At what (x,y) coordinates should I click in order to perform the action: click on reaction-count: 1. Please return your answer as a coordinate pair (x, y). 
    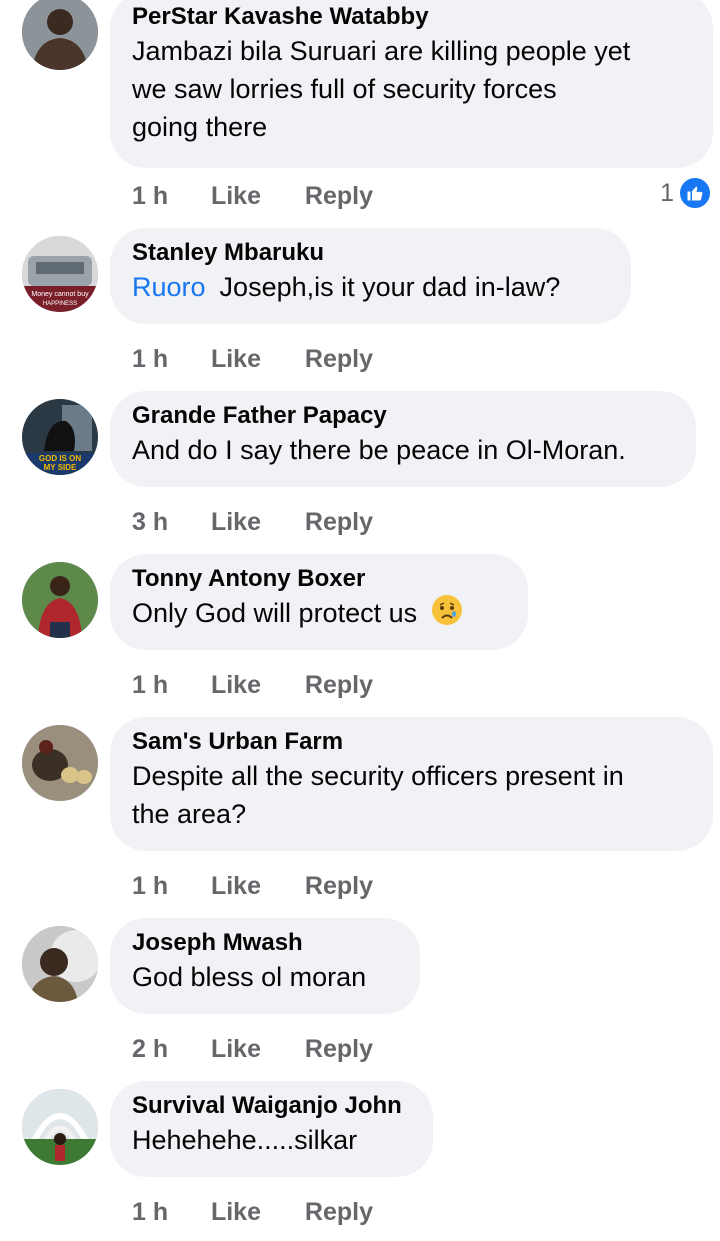
    Looking at the image, I should click on (667, 192).